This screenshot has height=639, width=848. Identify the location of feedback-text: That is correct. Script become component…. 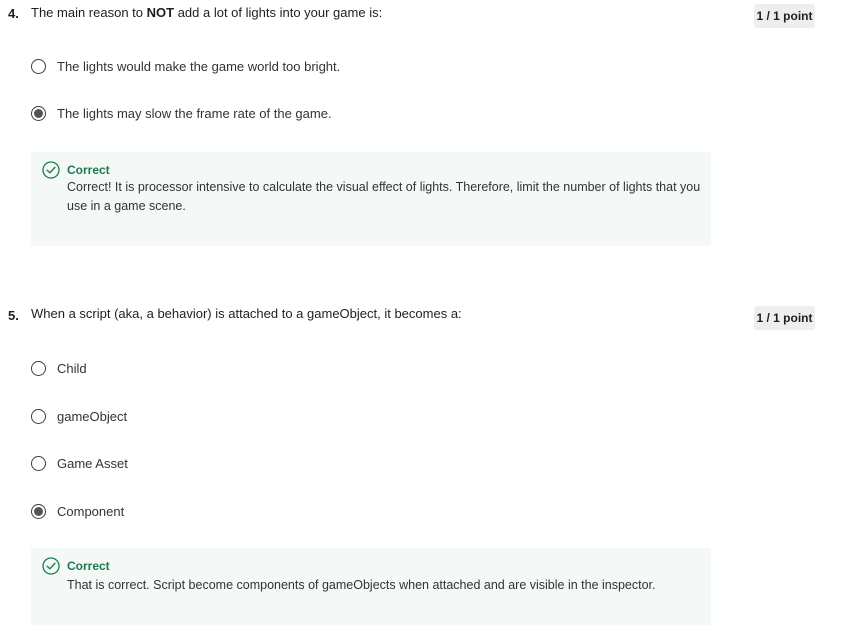
(361, 585).